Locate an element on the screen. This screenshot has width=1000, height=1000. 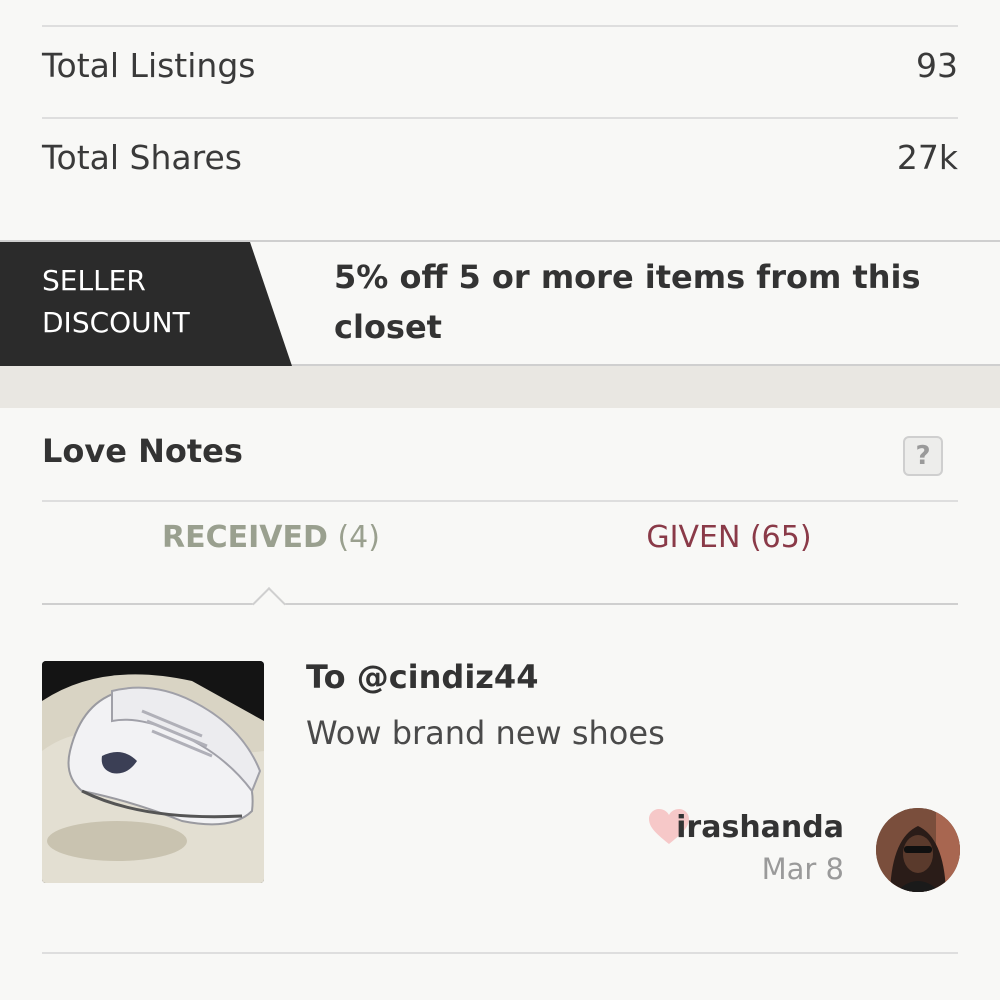
tab-received-count: (4) is located at coordinates (358, 537).